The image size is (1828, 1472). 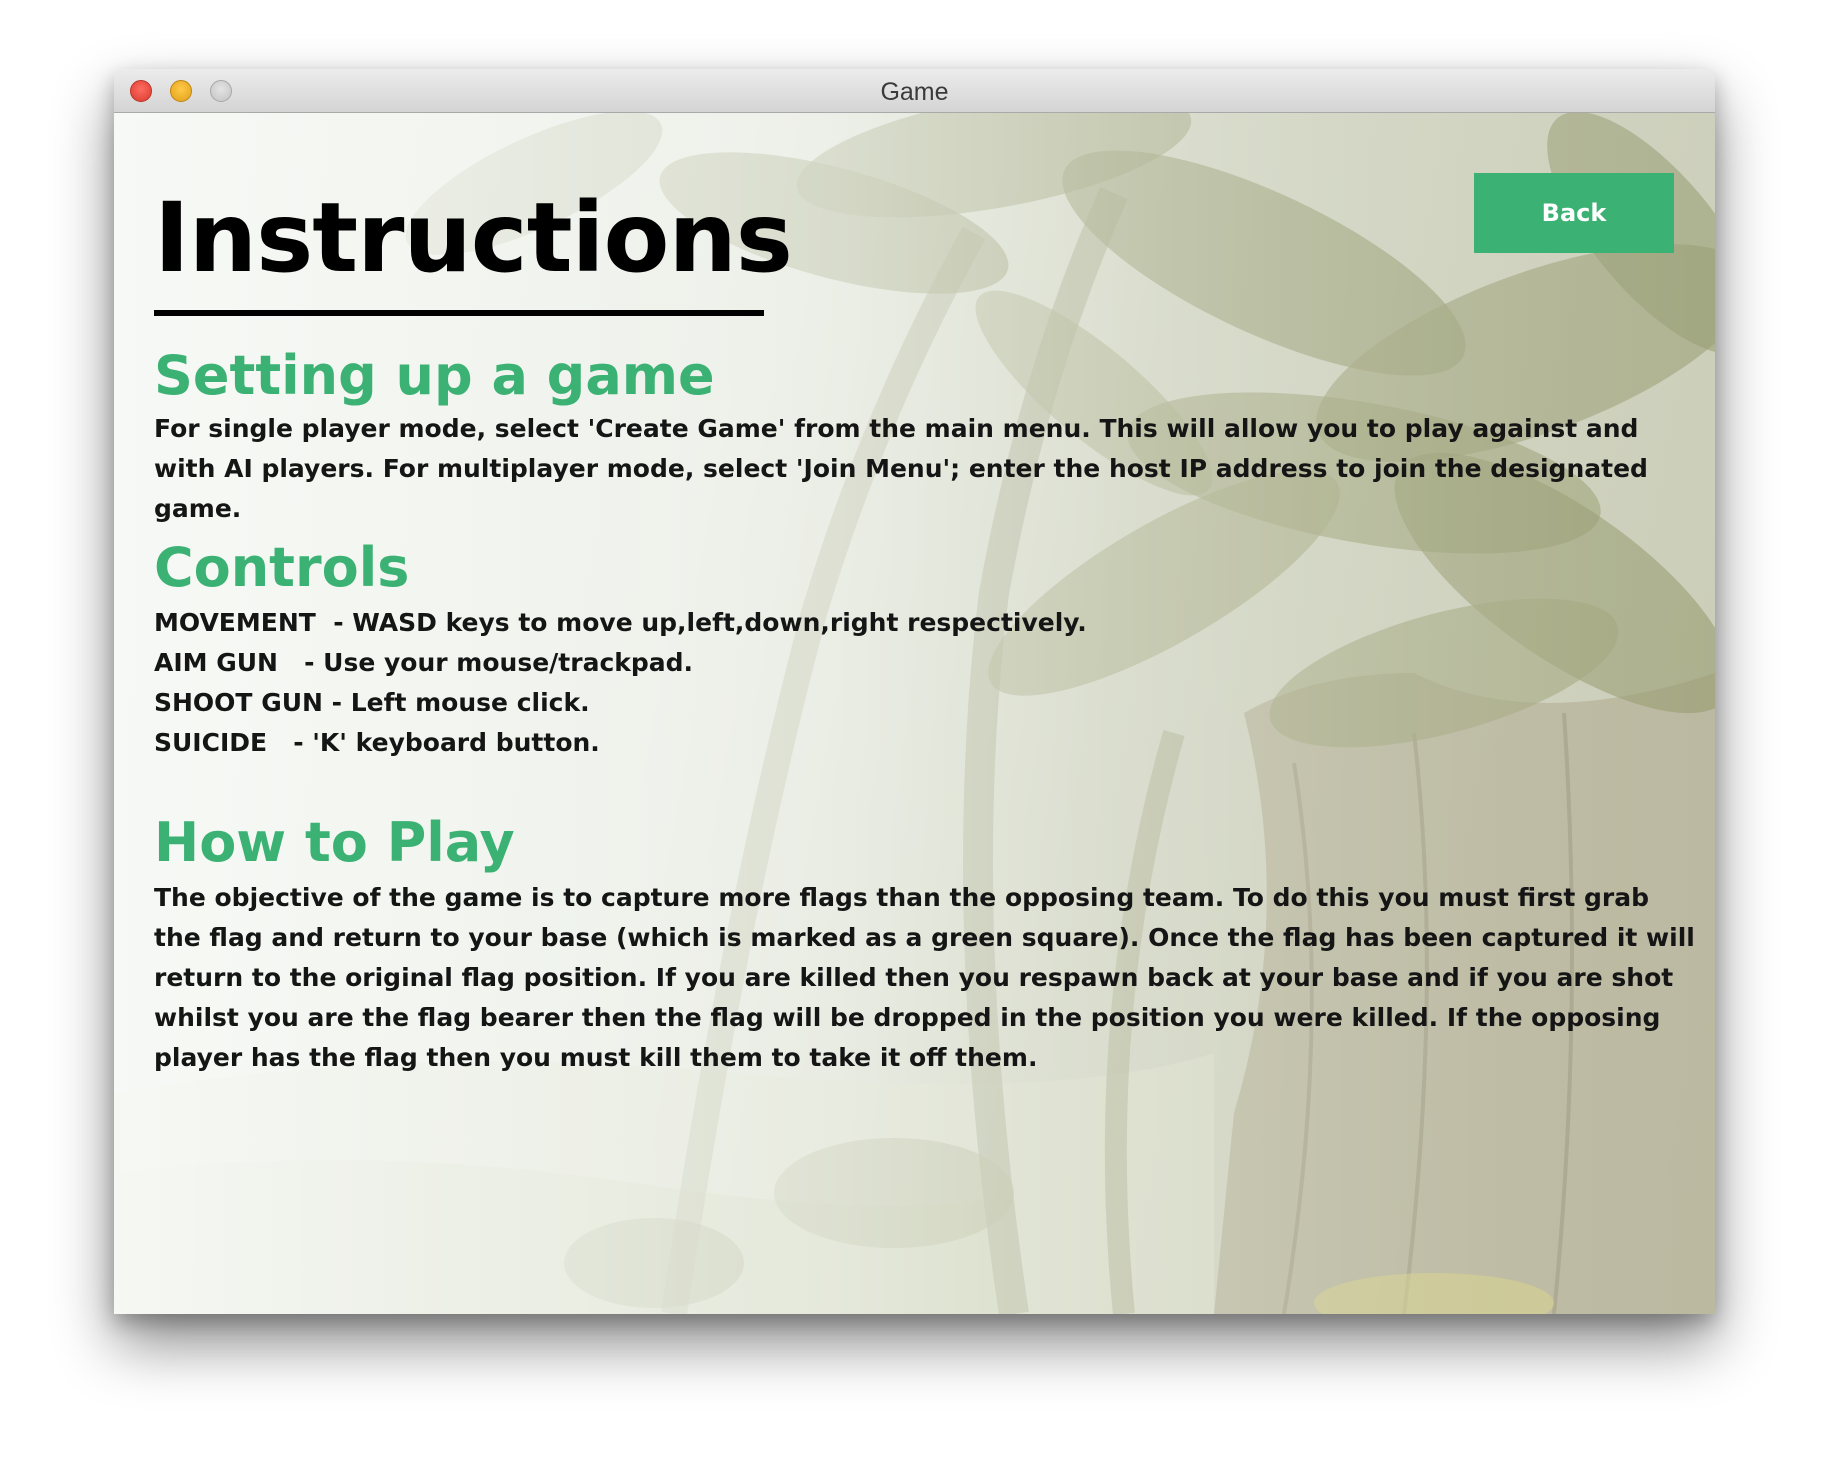 I want to click on section-title-setup: Setting up a game, so click(x=434, y=375).